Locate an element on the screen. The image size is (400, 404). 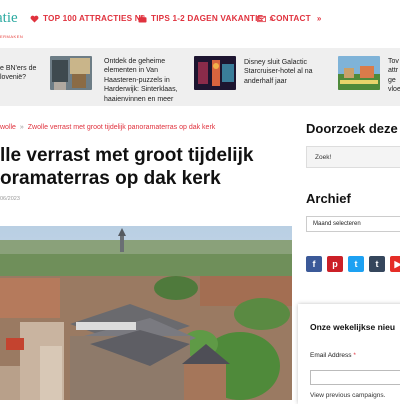
nav-item-contact: CONTACT » is located at coordinates (289, 18).